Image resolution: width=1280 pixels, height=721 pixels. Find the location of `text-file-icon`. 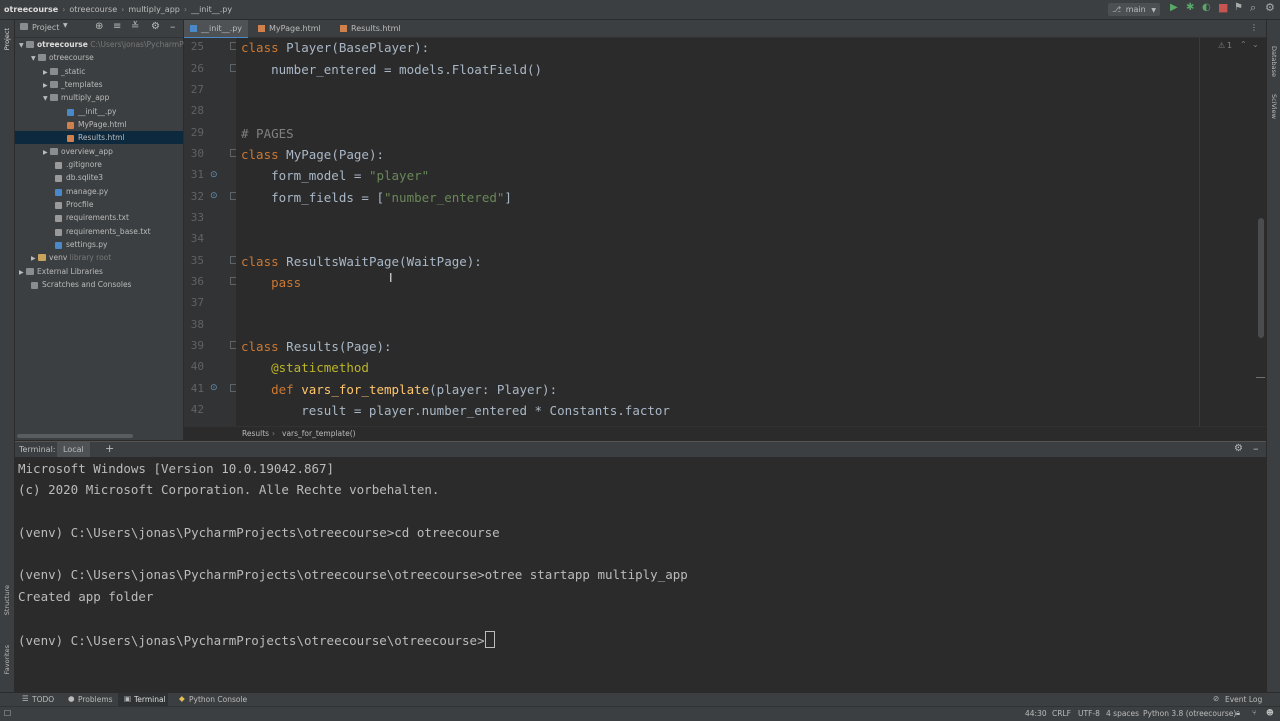

text-file-icon is located at coordinates (59, 217).